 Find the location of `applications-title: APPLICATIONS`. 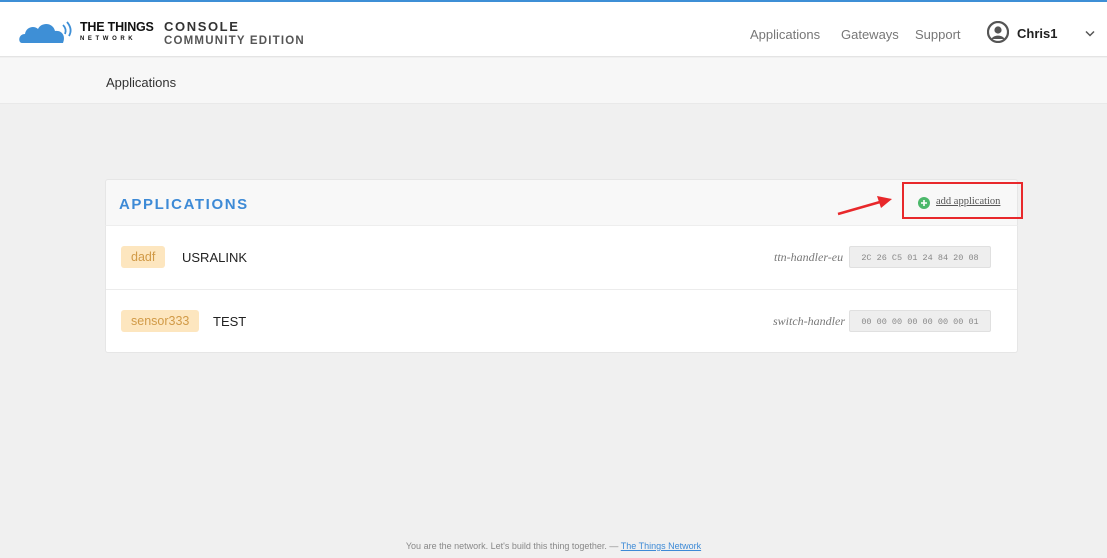

applications-title: APPLICATIONS is located at coordinates (184, 204).